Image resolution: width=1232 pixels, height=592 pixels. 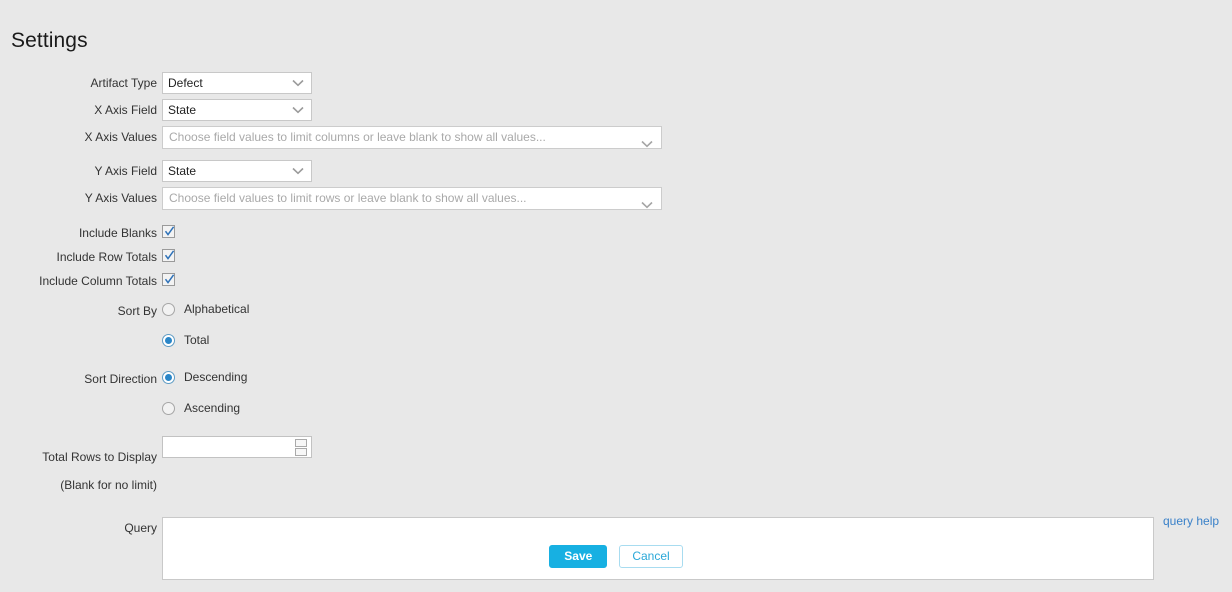 What do you see at coordinates (120, 379) in the screenshot?
I see `sort-direction-label: Sort Direction` at bounding box center [120, 379].